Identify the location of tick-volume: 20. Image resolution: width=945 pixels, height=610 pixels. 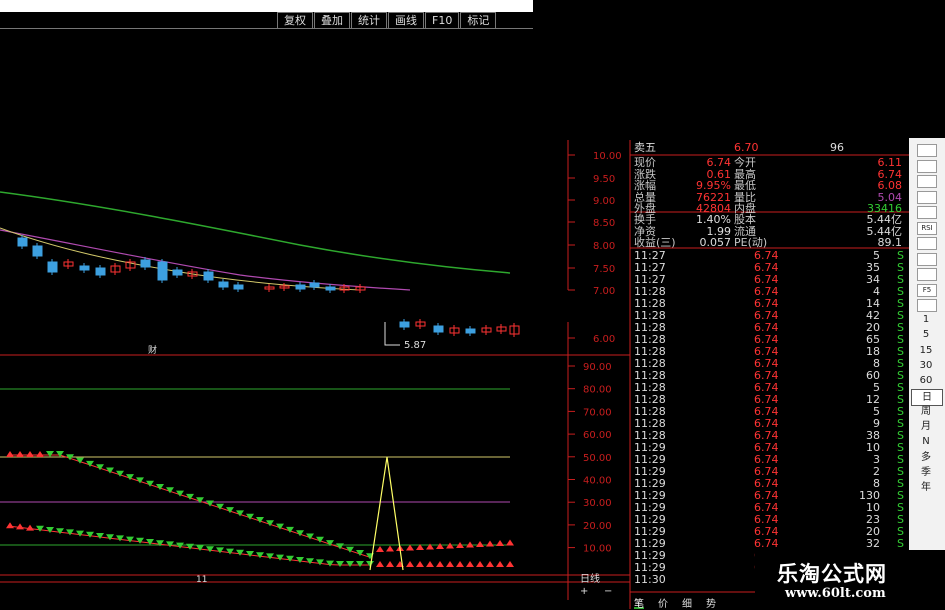
(873, 327).